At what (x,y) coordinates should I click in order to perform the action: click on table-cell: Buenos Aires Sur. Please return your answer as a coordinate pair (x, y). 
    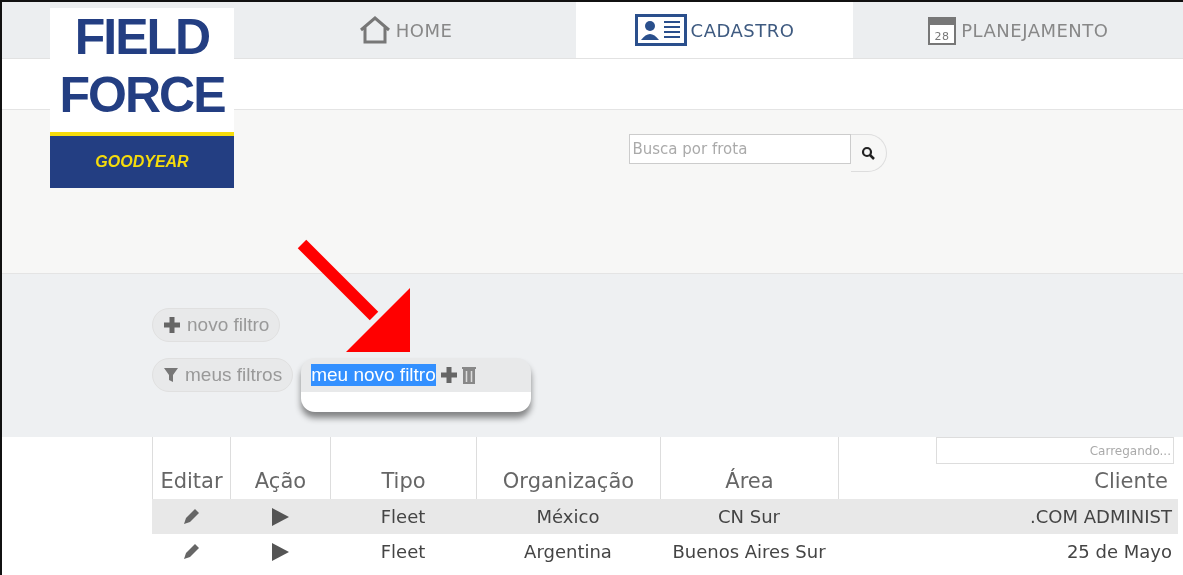
    Looking at the image, I should click on (749, 551).